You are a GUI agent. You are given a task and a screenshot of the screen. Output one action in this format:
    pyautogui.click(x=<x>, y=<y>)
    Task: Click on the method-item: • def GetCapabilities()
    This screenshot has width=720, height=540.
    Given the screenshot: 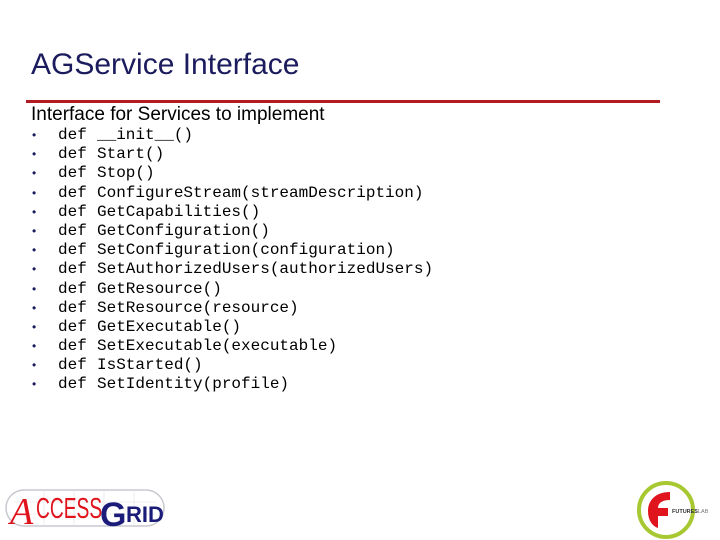 What is the action you would take?
    pyautogui.click(x=231, y=212)
    